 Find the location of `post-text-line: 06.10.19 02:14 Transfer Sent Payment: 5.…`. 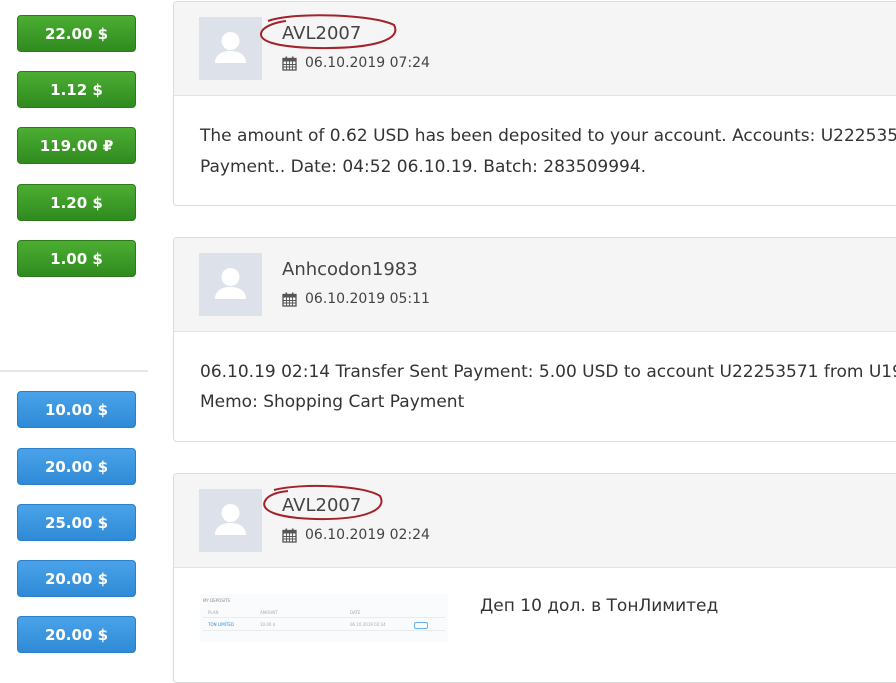

post-text-line: 06.10.19 02:14 Transfer Sent Payment: 5.… is located at coordinates (548, 372).